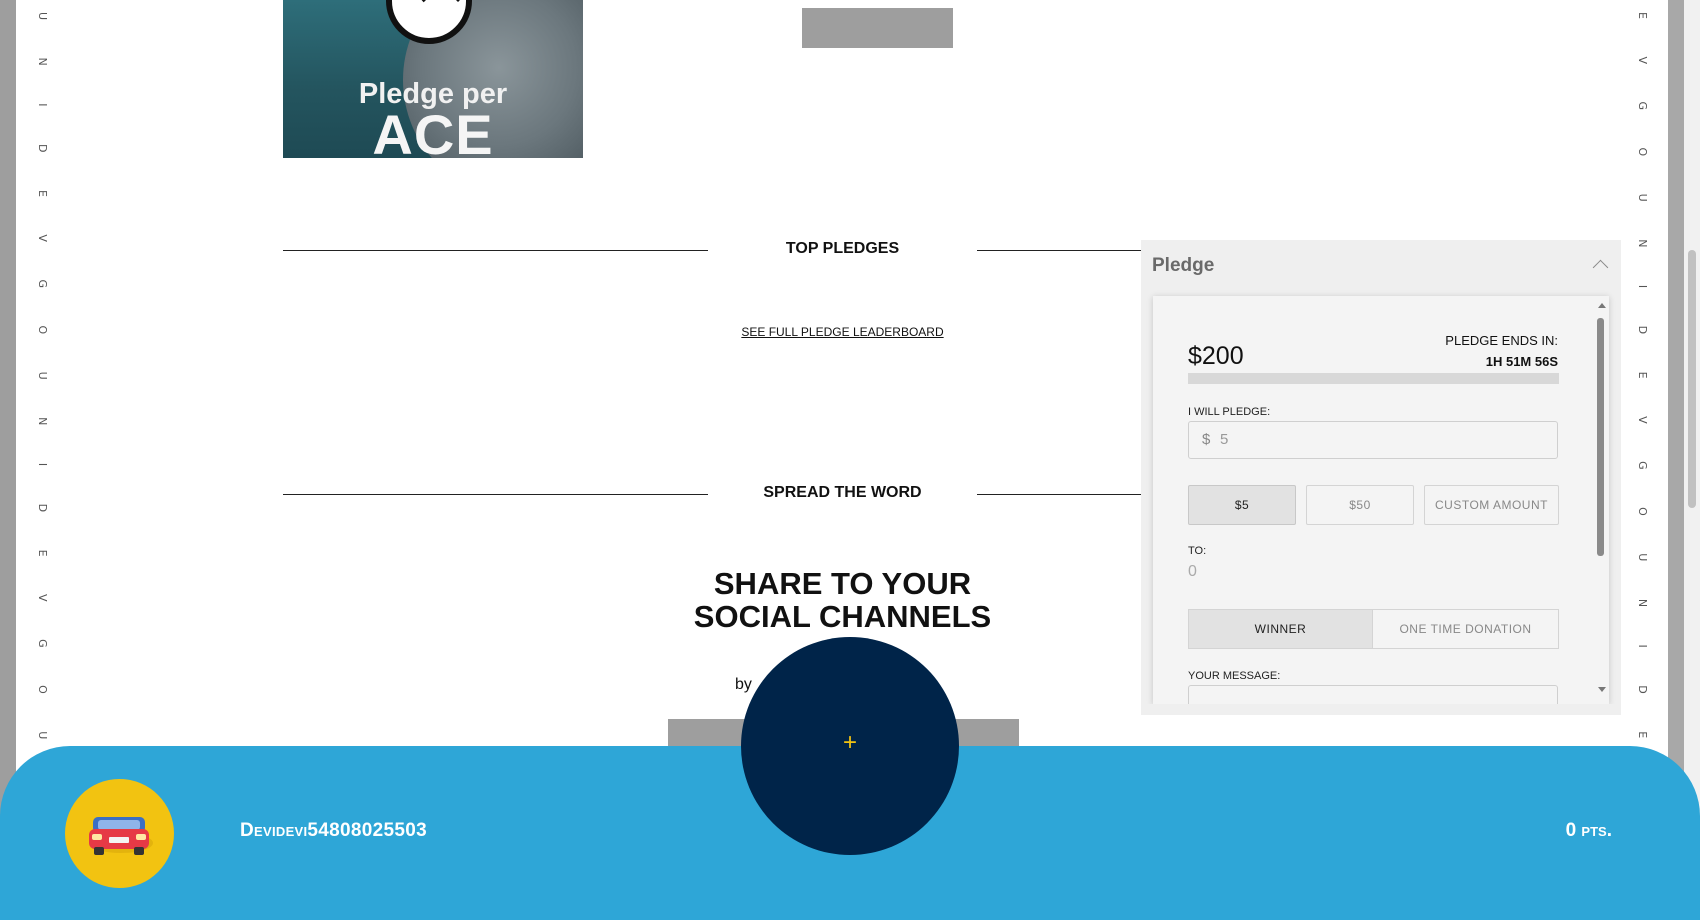 Image resolution: width=1700 pixels, height=920 pixels. What do you see at coordinates (1373, 440) in the screenshot?
I see `pledge-amount-input` at bounding box center [1373, 440].